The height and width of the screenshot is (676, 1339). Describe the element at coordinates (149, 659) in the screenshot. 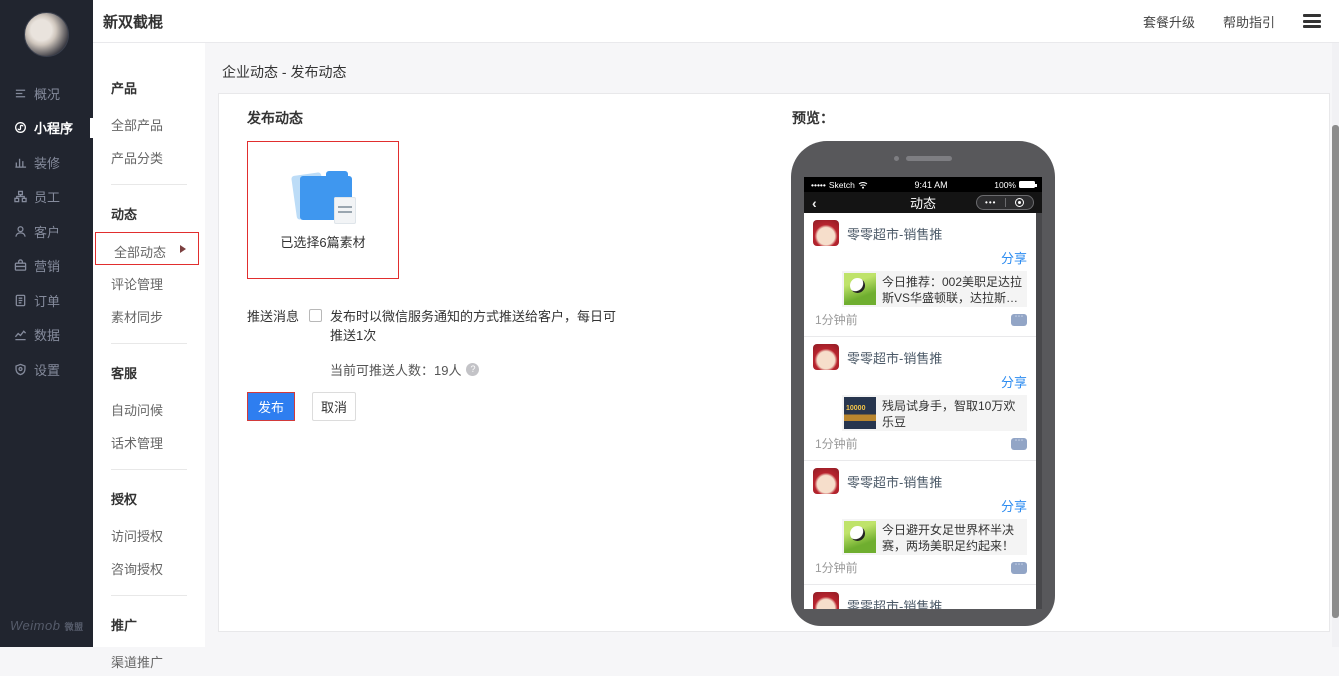

I see `subnav-item-channel-promotion: 渠道推广` at that location.